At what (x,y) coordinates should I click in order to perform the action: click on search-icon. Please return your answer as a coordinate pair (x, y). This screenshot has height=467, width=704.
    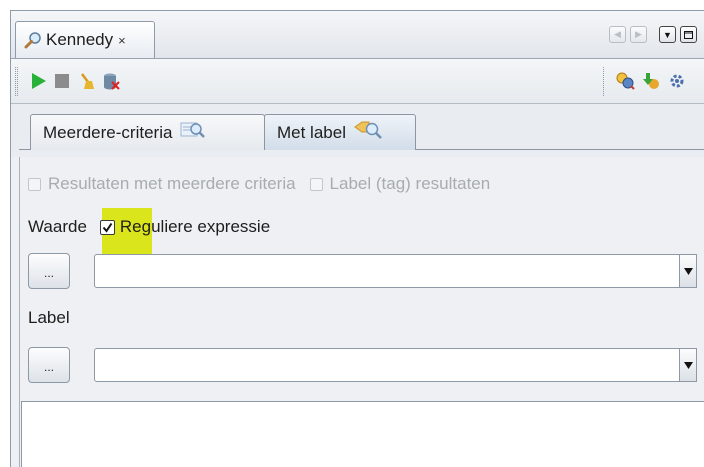
    Looking at the image, I should click on (33, 40).